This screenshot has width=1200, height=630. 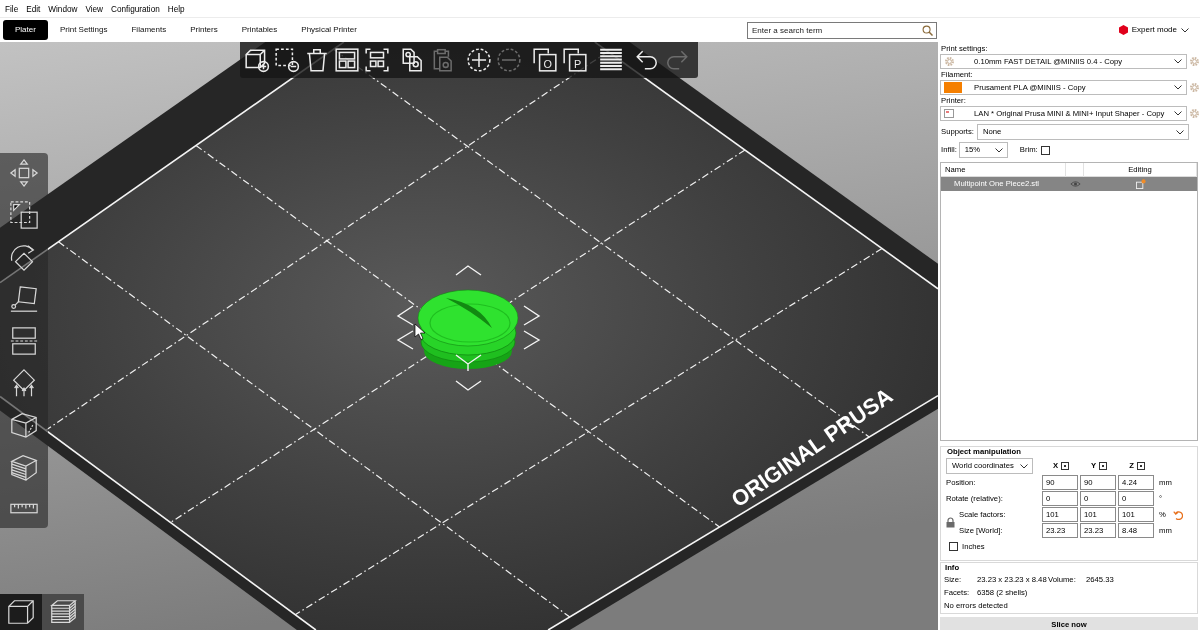 I want to click on undo-arrow-icon, so click(x=1178, y=514).